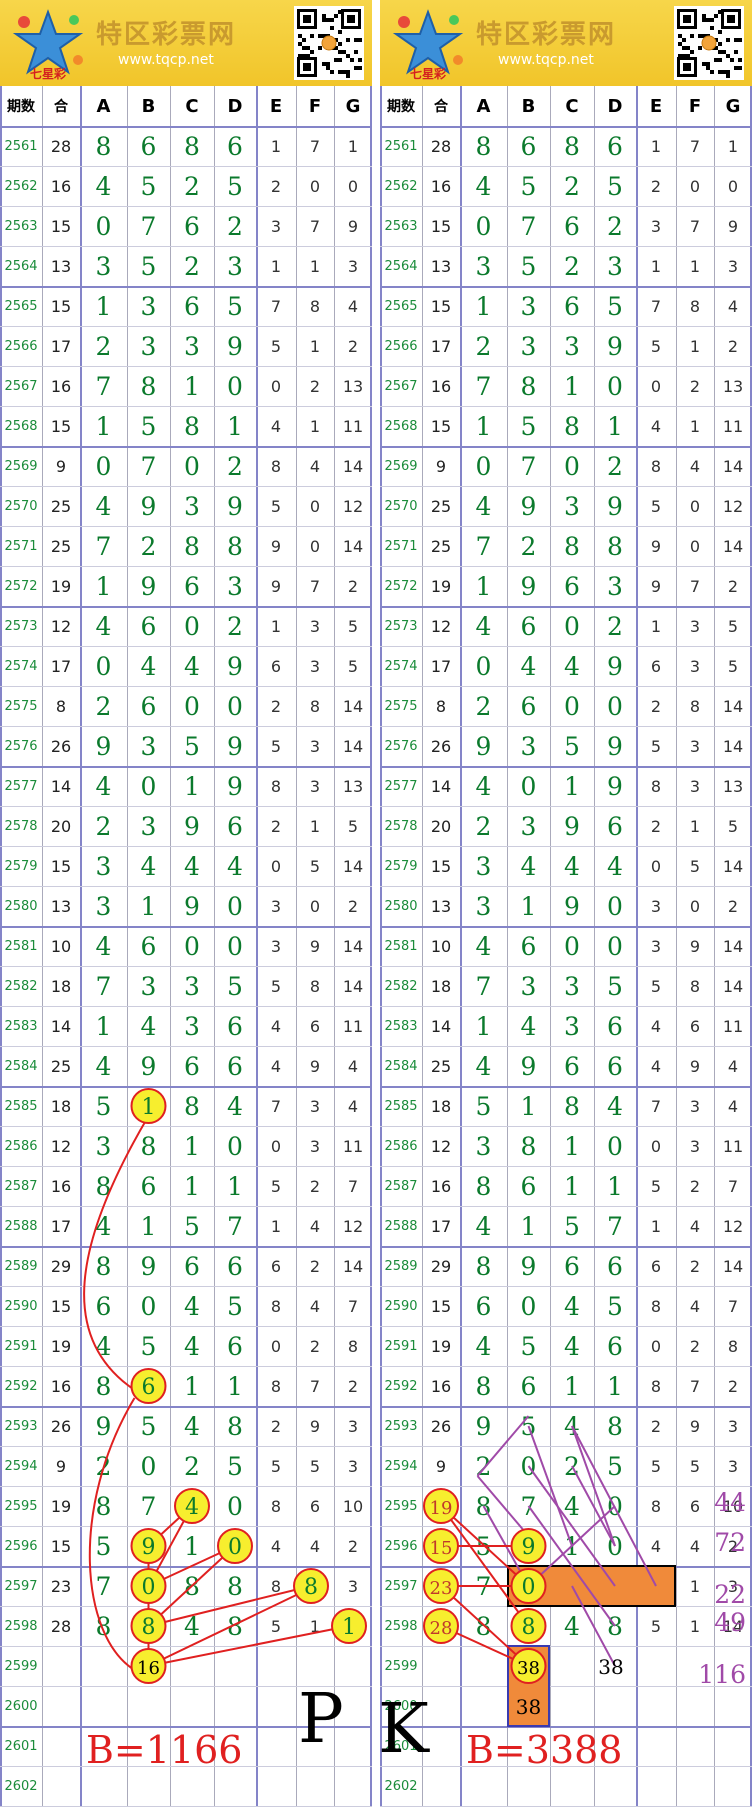 Image resolution: width=752 pixels, height=1807 pixels. Describe the element at coordinates (225, 1386) in the screenshot. I see `annotation-overlay: 1649 00 88 116` at that location.